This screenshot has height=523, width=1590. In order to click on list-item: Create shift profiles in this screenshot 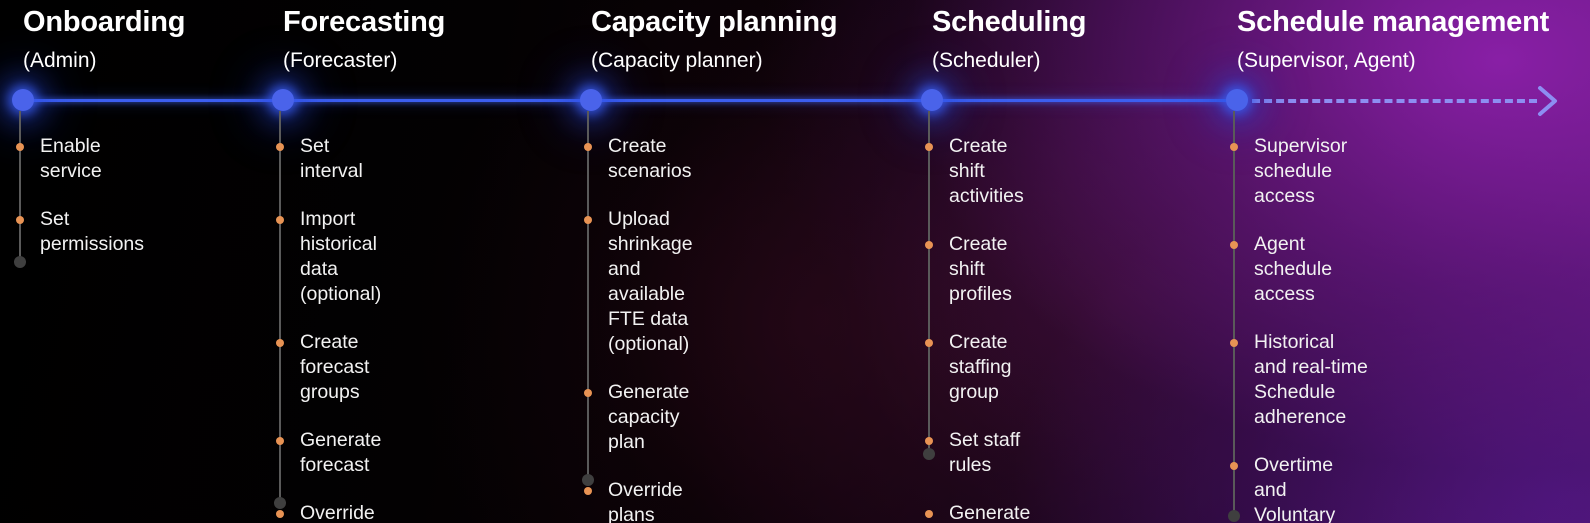, I will do `click(974, 269)`.